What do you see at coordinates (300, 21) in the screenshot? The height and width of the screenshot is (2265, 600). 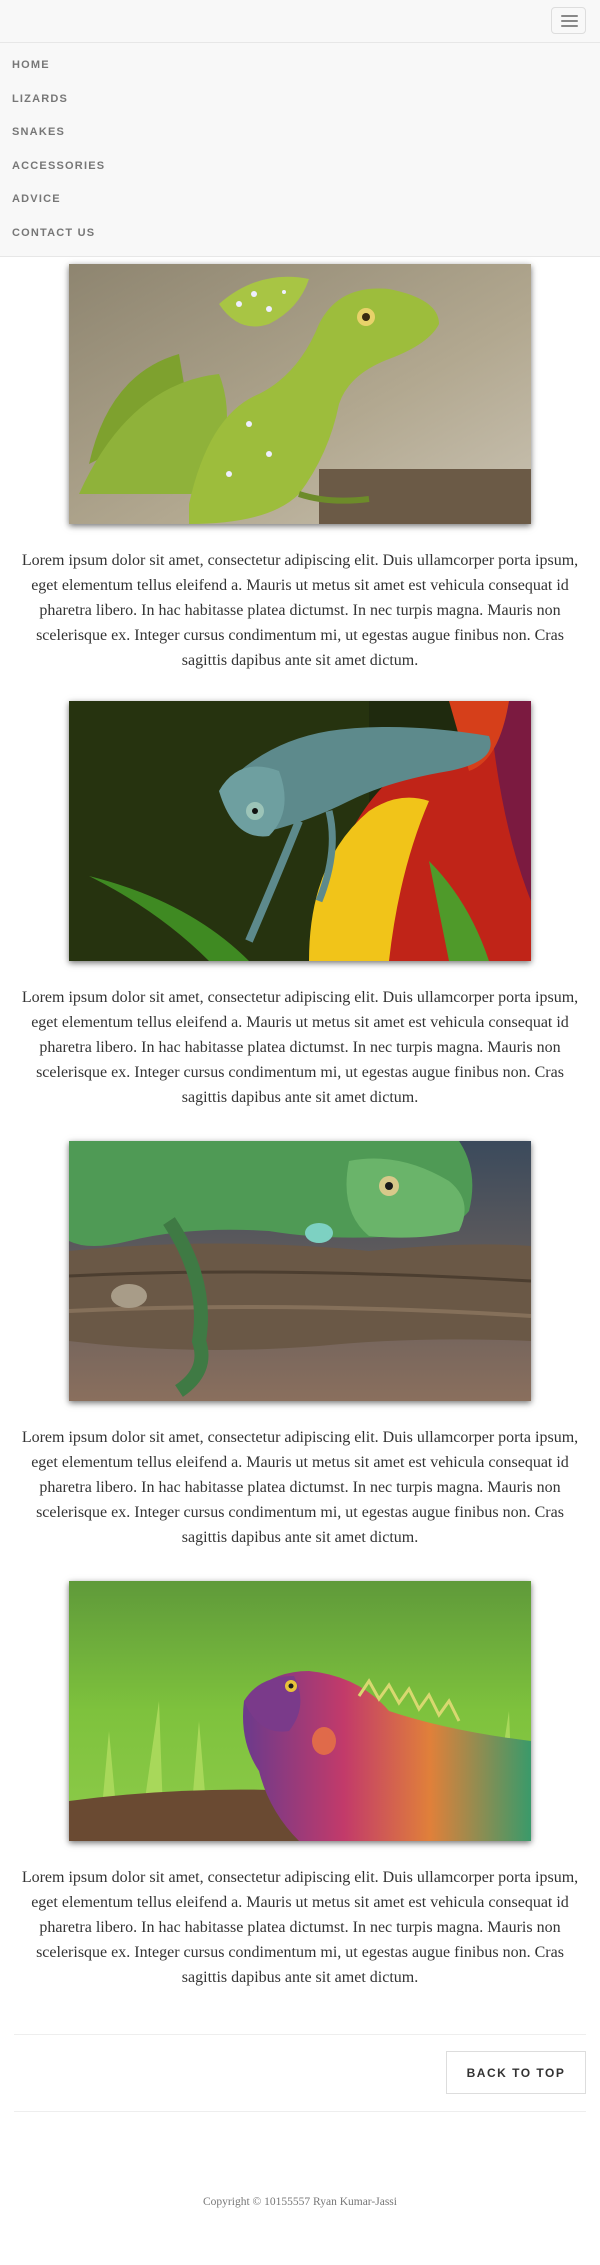 I see `navbar-header` at bounding box center [300, 21].